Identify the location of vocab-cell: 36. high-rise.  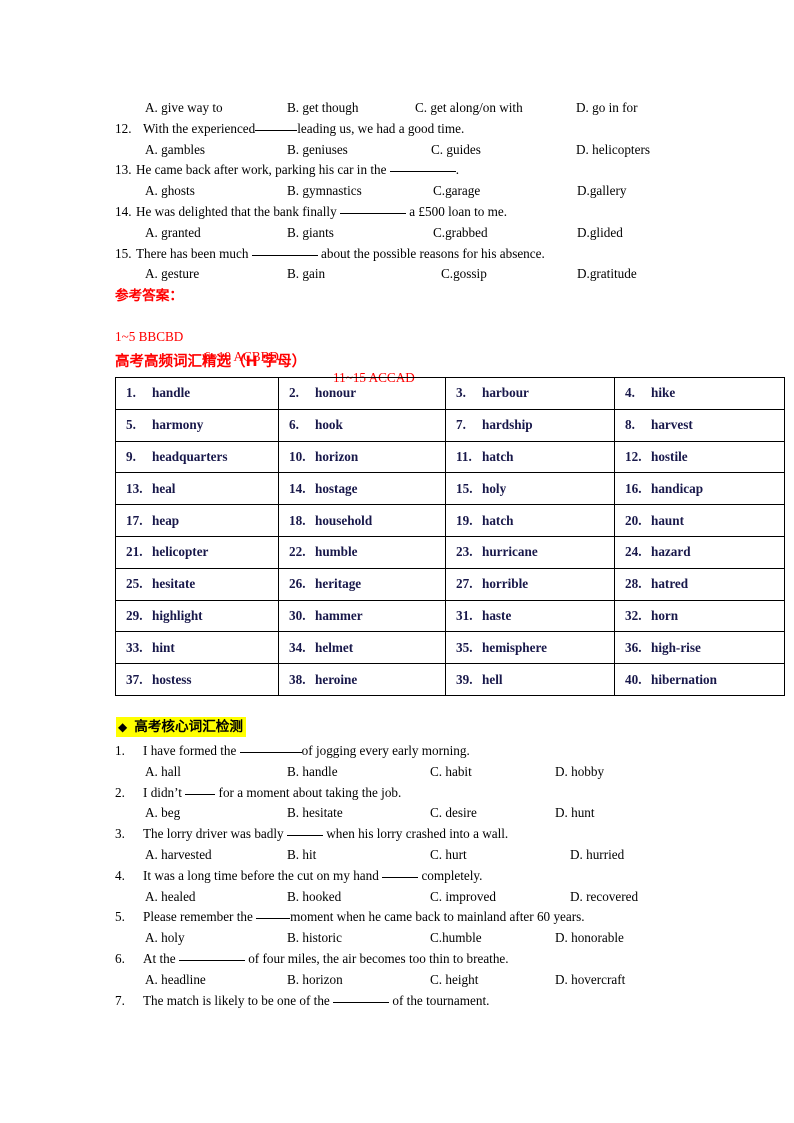
(699, 648).